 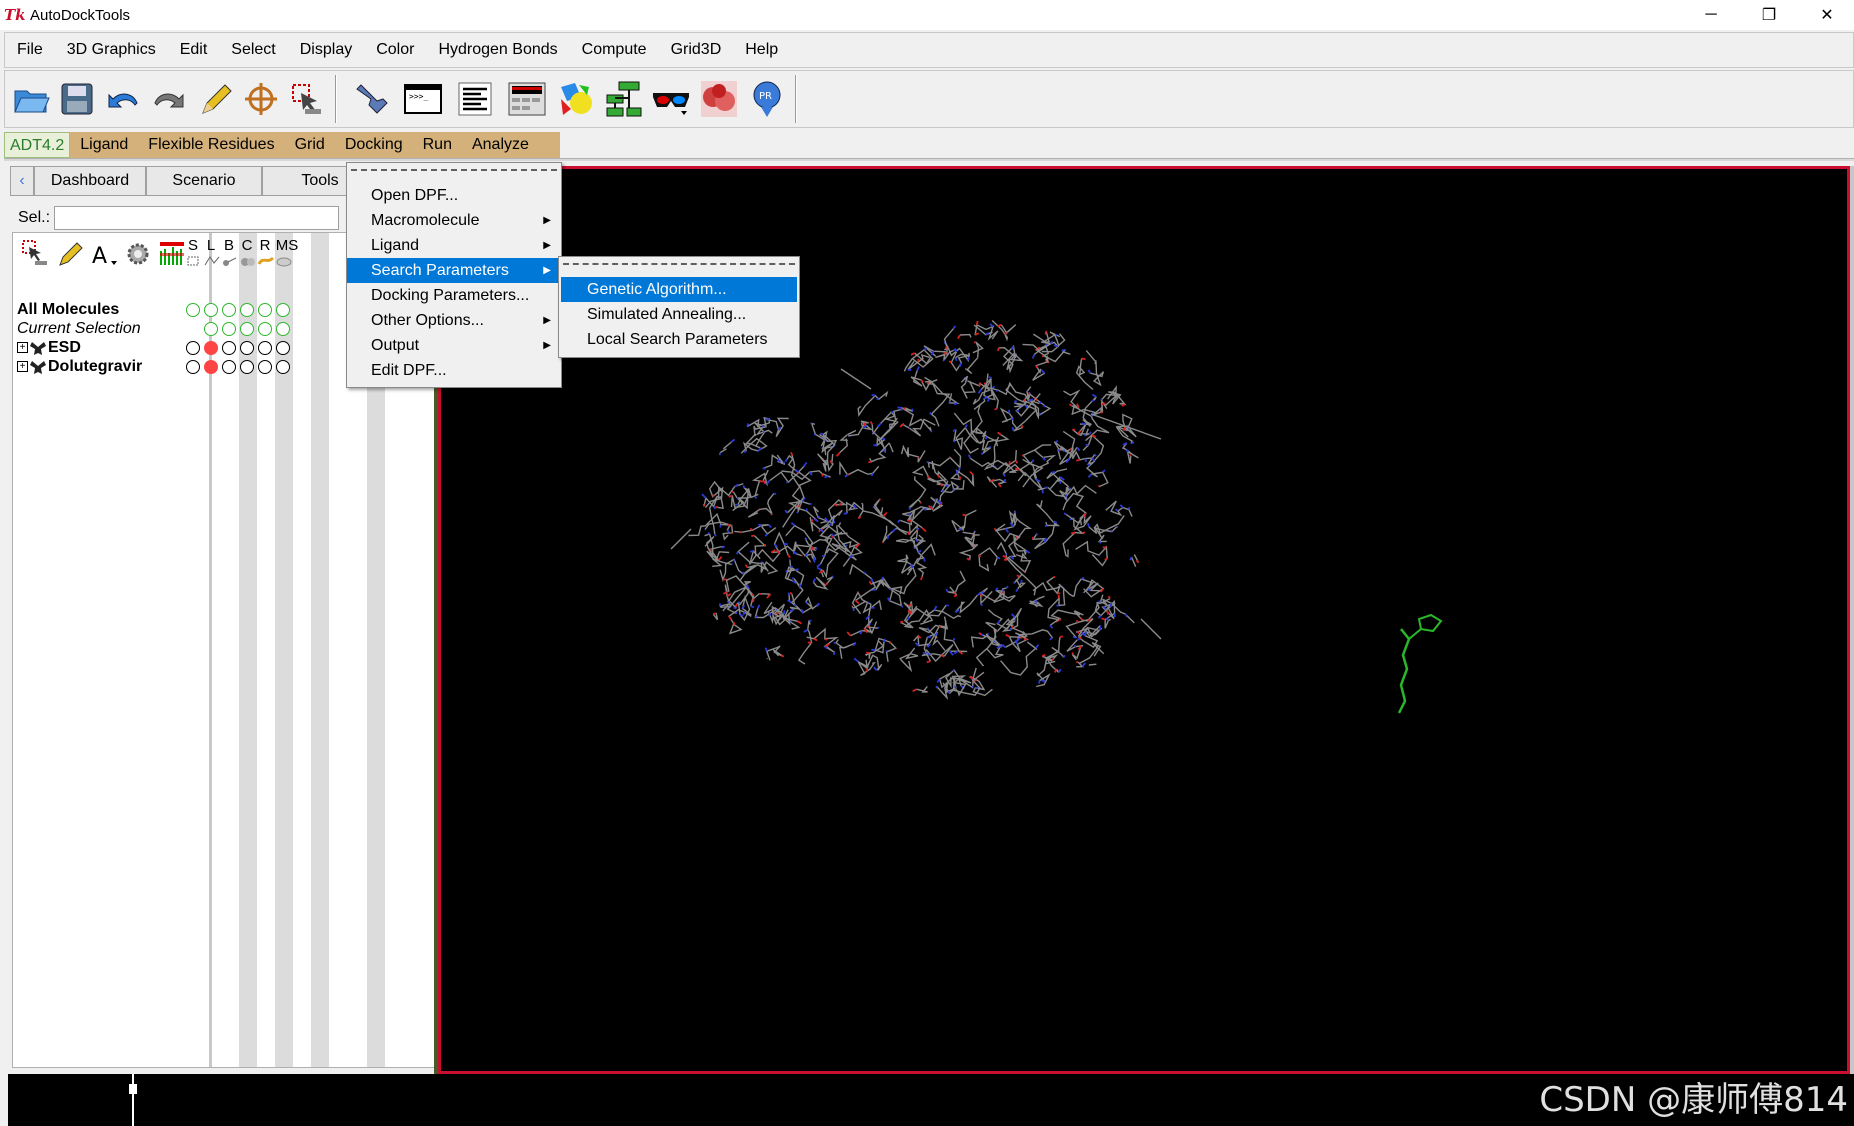 I want to click on adt-menu-grid: Grid, so click(x=310, y=145).